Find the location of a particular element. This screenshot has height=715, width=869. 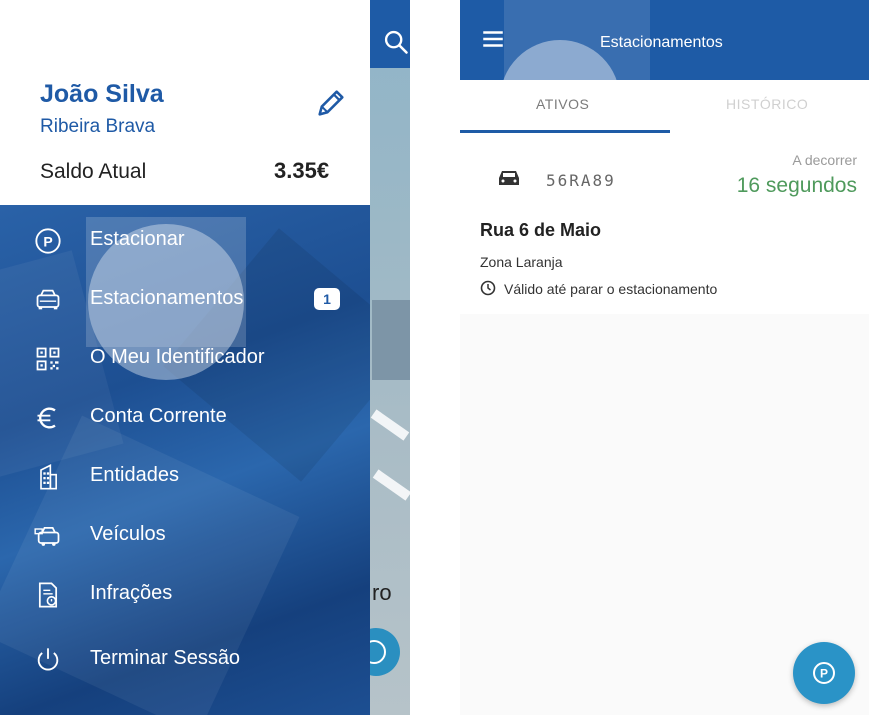

search-icon is located at coordinates (396, 42).